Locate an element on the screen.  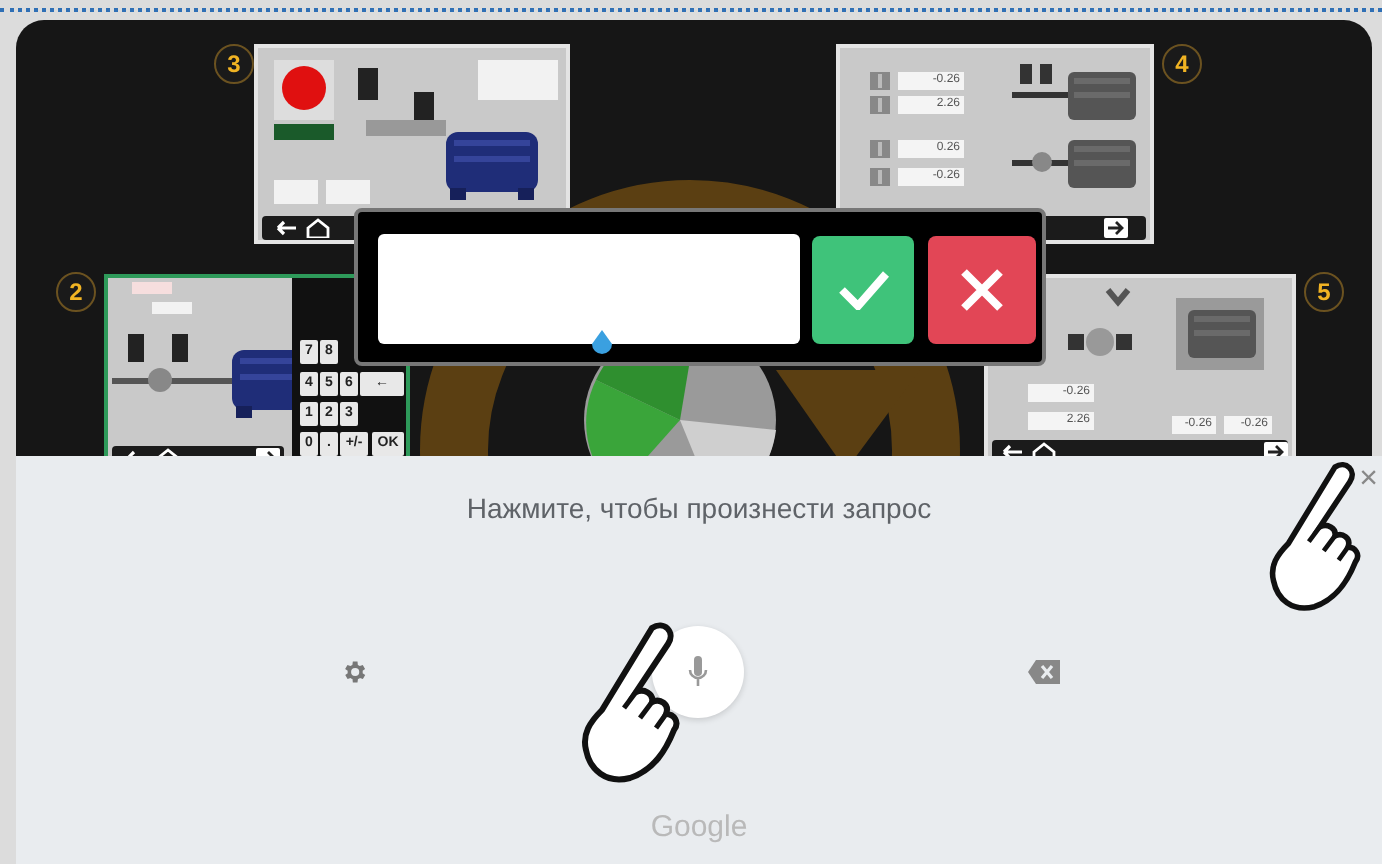
step-number: 2 is located at coordinates (76, 292).